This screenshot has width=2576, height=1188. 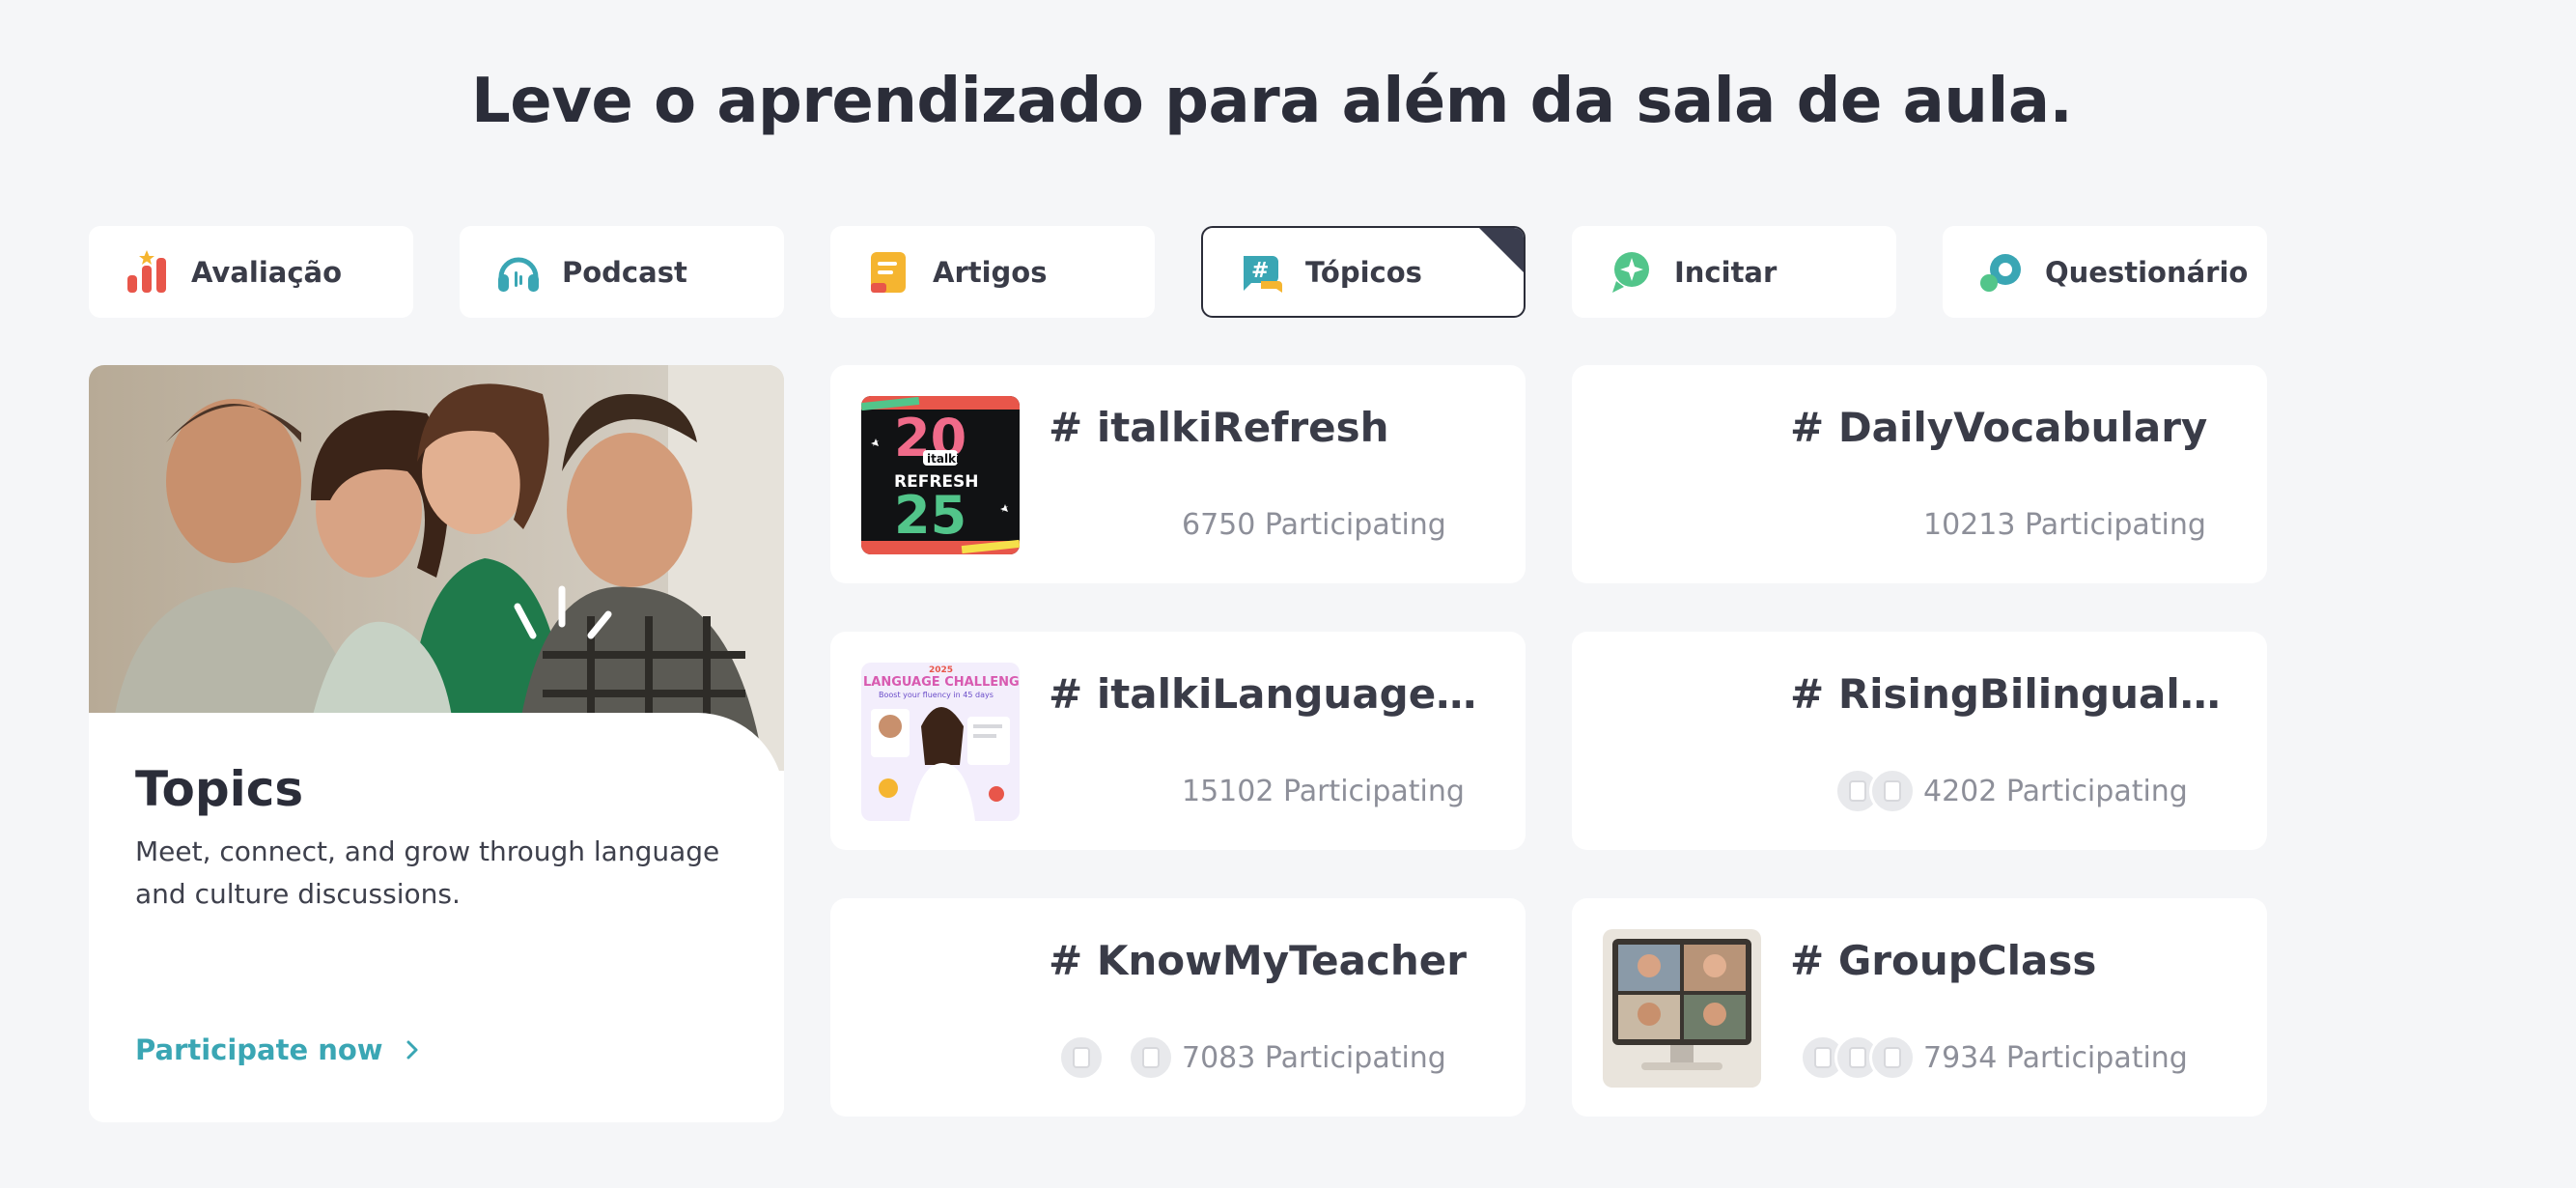 I want to click on participants-row: 4202 Participating, so click(x=1989, y=791).